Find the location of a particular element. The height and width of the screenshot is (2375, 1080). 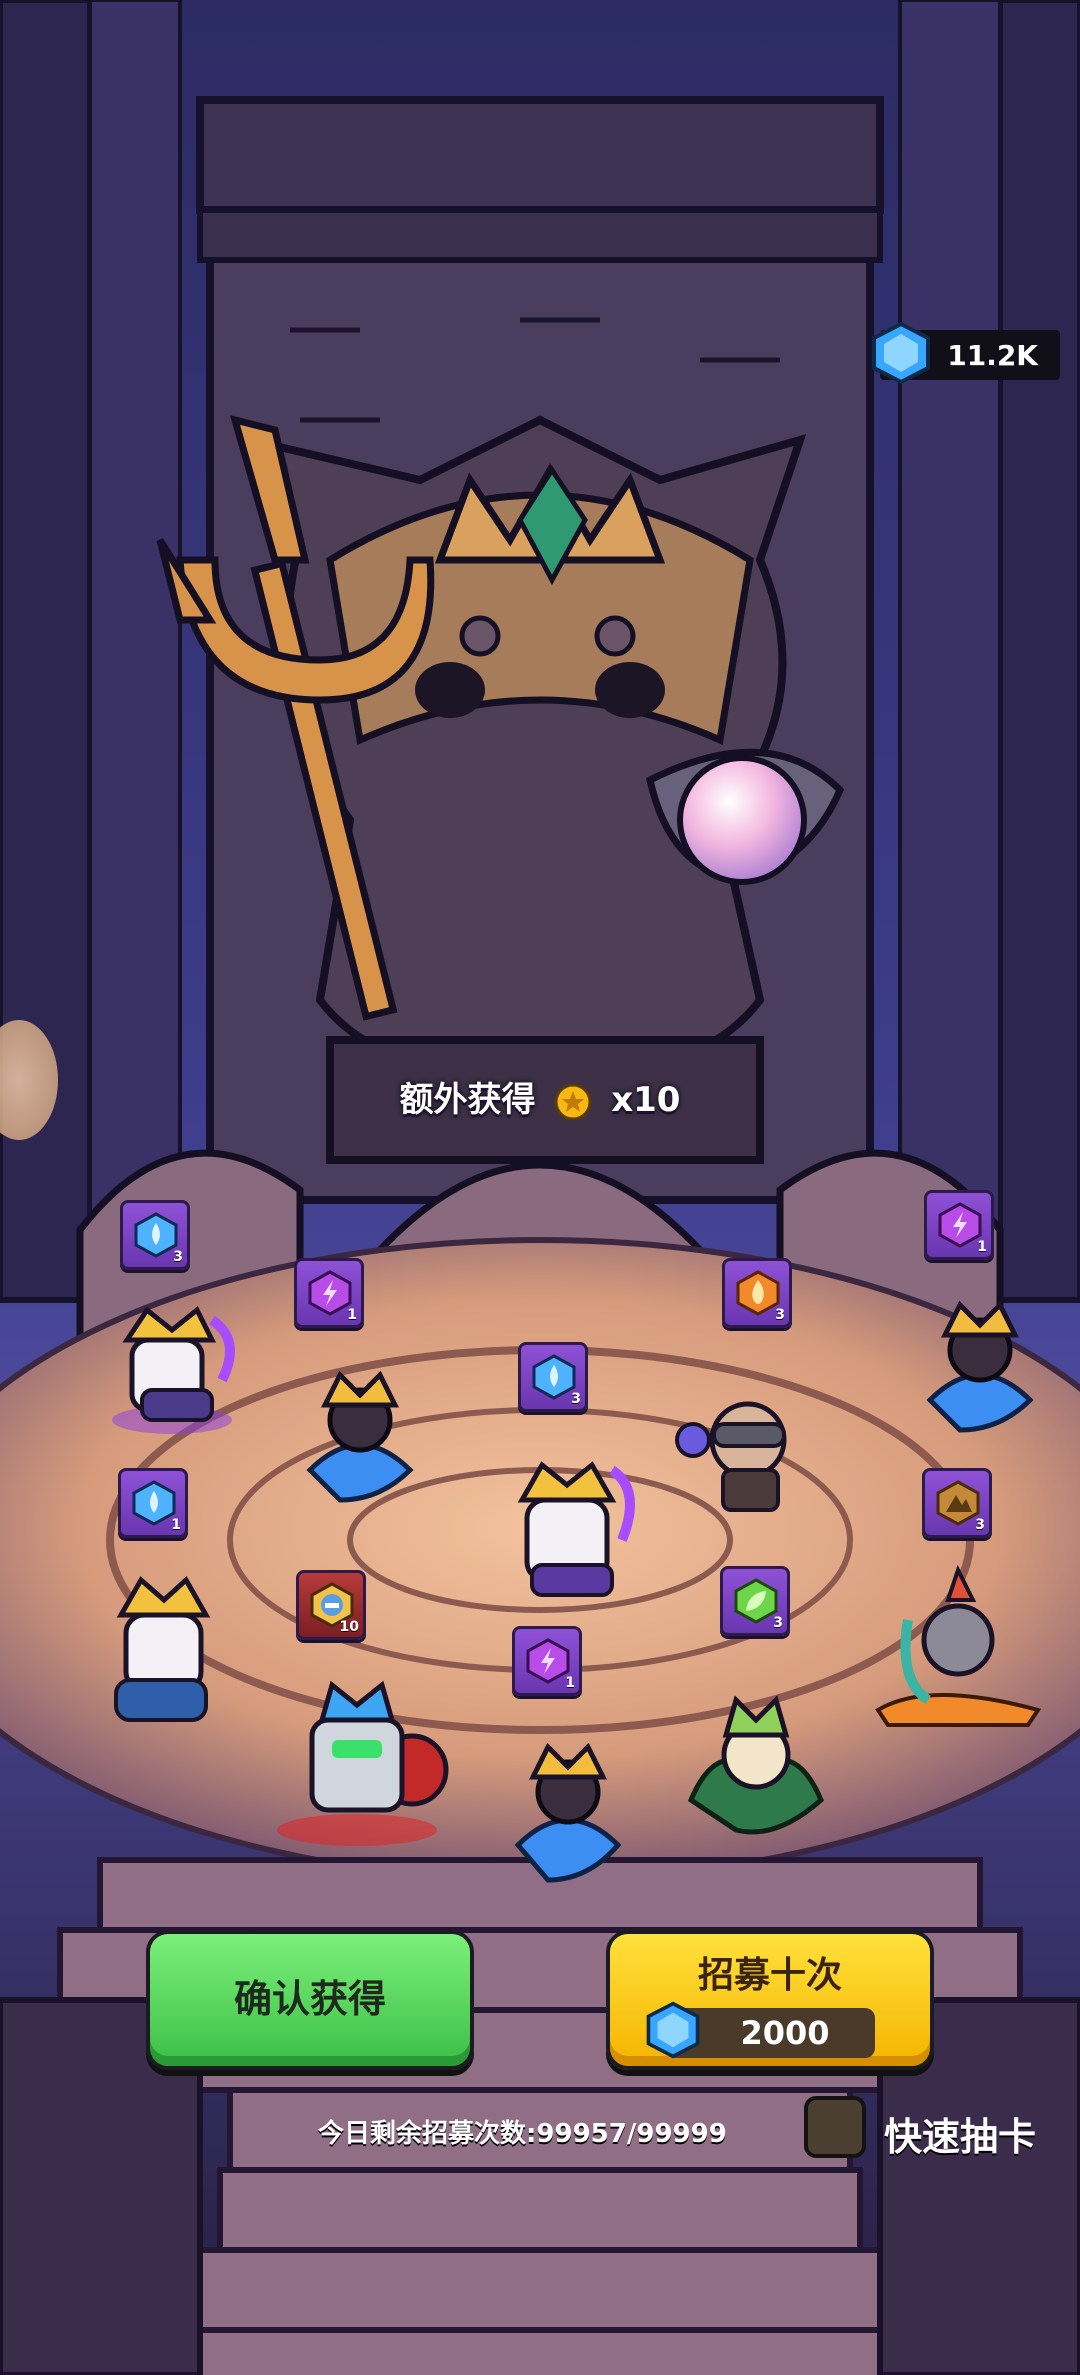

confirm-label: 确认获得 is located at coordinates (309, 1999).